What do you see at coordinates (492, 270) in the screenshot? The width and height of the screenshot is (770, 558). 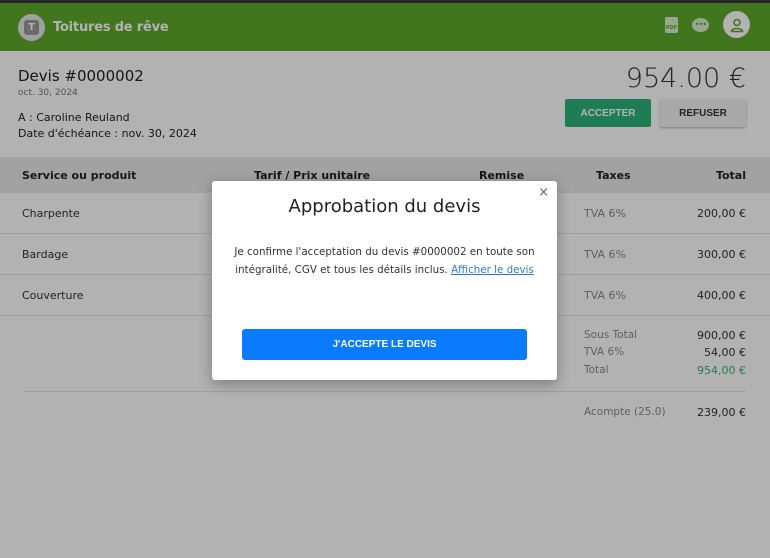 I see `view-quote-link: Afficher le devis` at bounding box center [492, 270].